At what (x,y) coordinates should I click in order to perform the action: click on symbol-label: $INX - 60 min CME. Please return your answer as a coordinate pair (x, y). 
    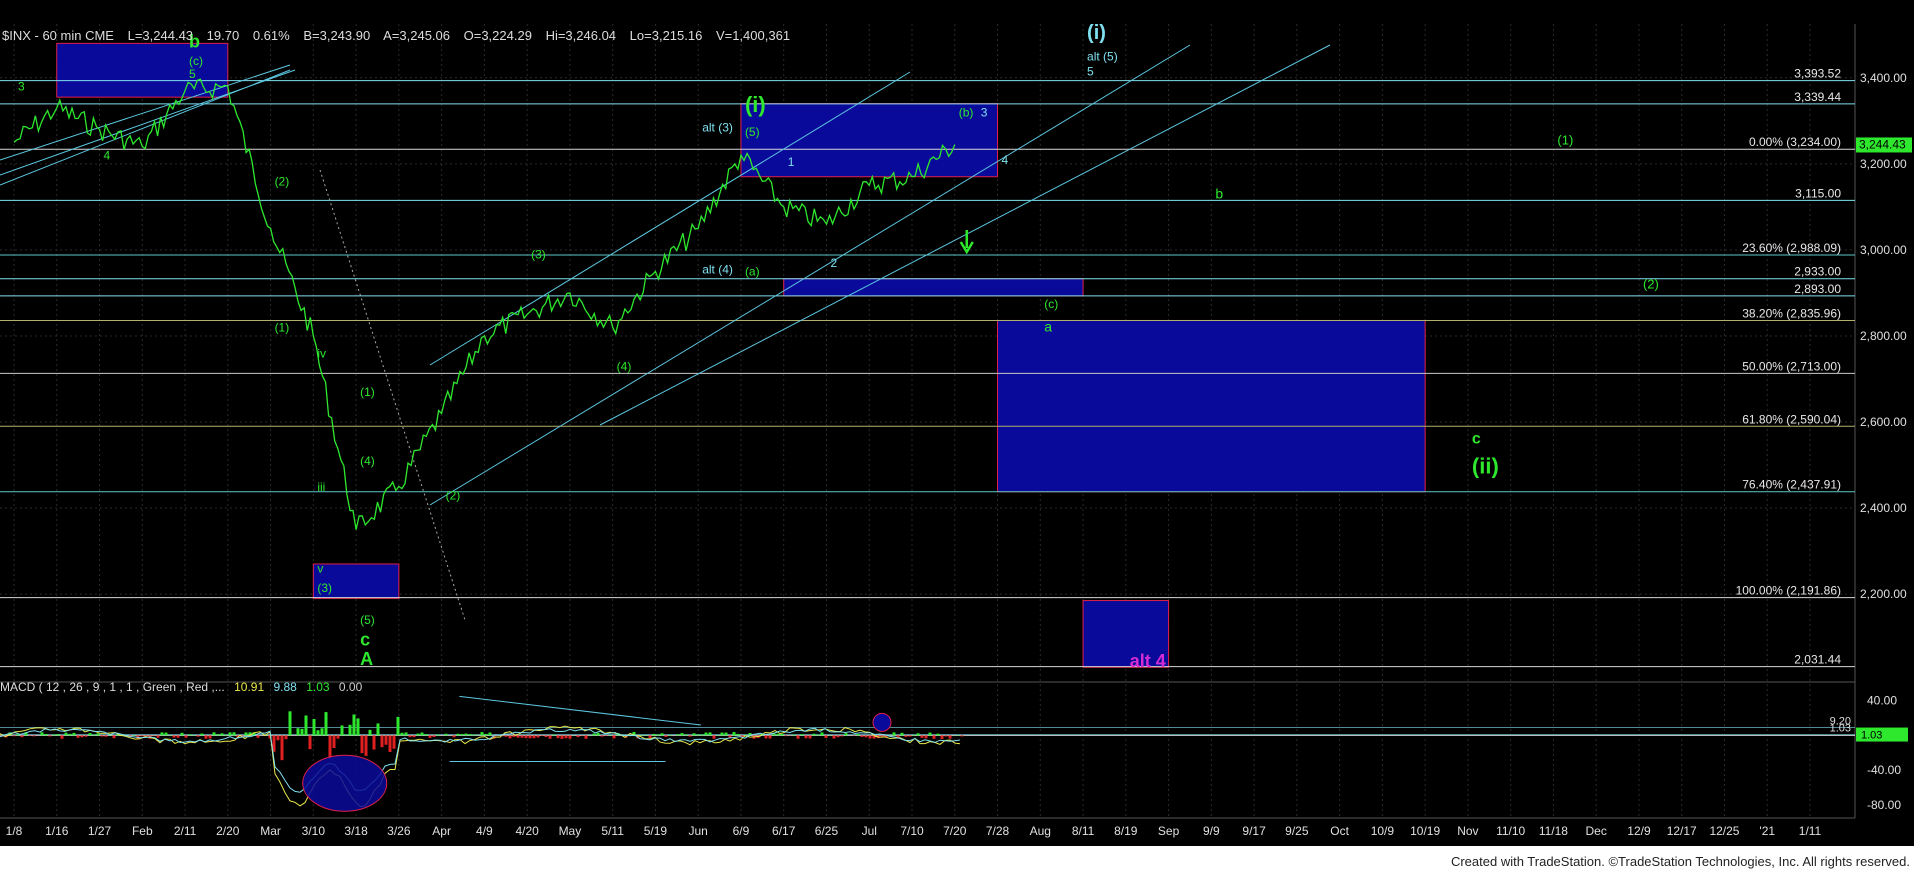
    Looking at the image, I should click on (58, 35).